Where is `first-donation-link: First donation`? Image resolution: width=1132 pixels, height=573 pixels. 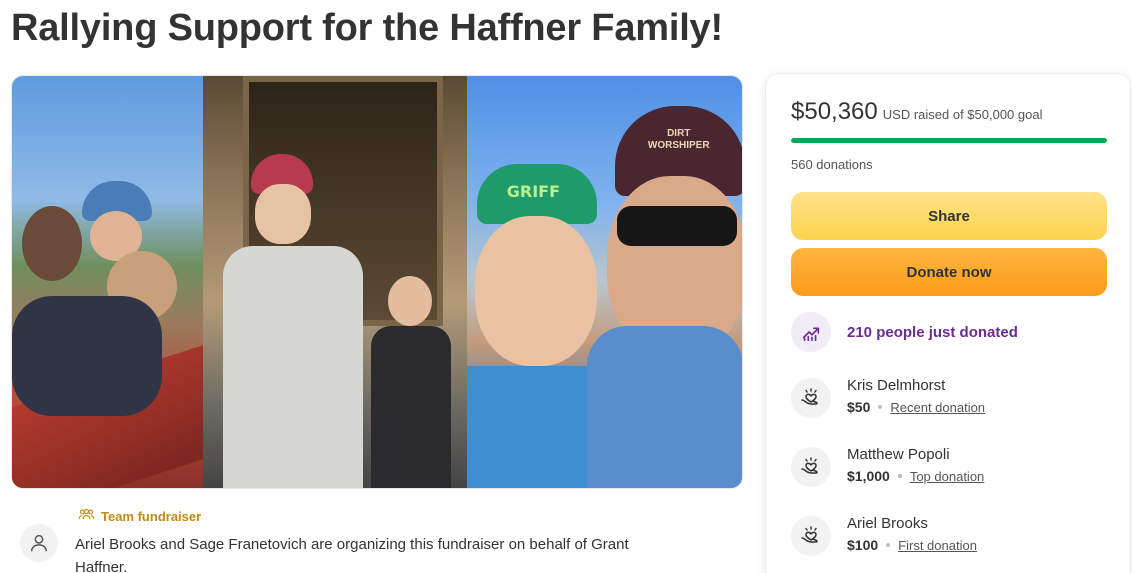 first-donation-link: First donation is located at coordinates (937, 545).